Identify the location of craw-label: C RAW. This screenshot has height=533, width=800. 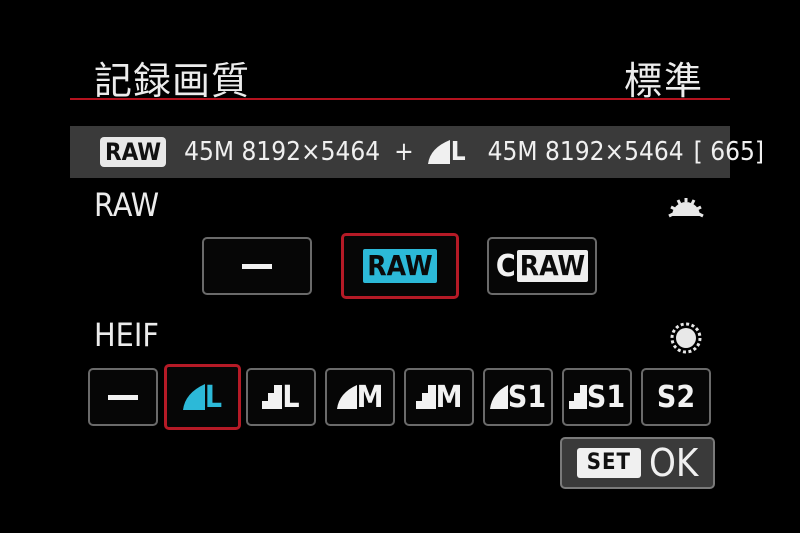
(542, 266).